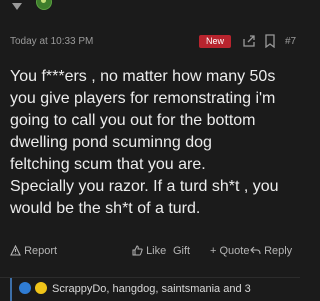 The width and height of the screenshot is (320, 301). Describe the element at coordinates (137, 250) in the screenshot. I see `thumbs-up-icon` at that location.